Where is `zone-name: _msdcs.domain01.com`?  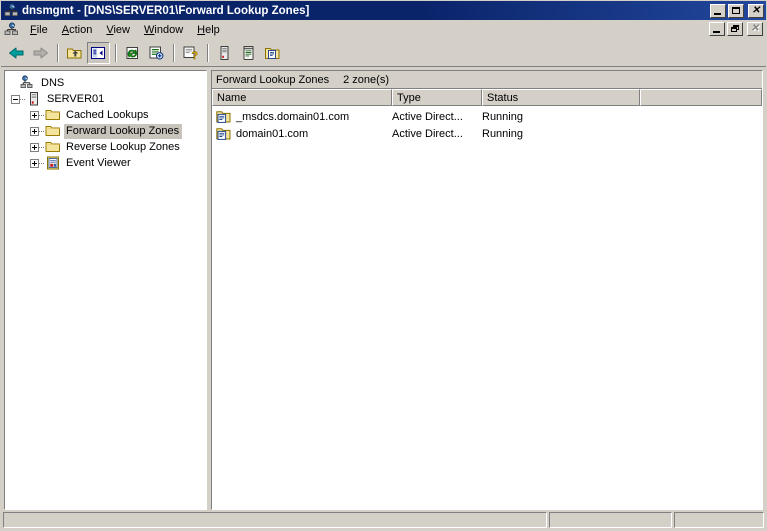 zone-name: _msdcs.domain01.com is located at coordinates (293, 116).